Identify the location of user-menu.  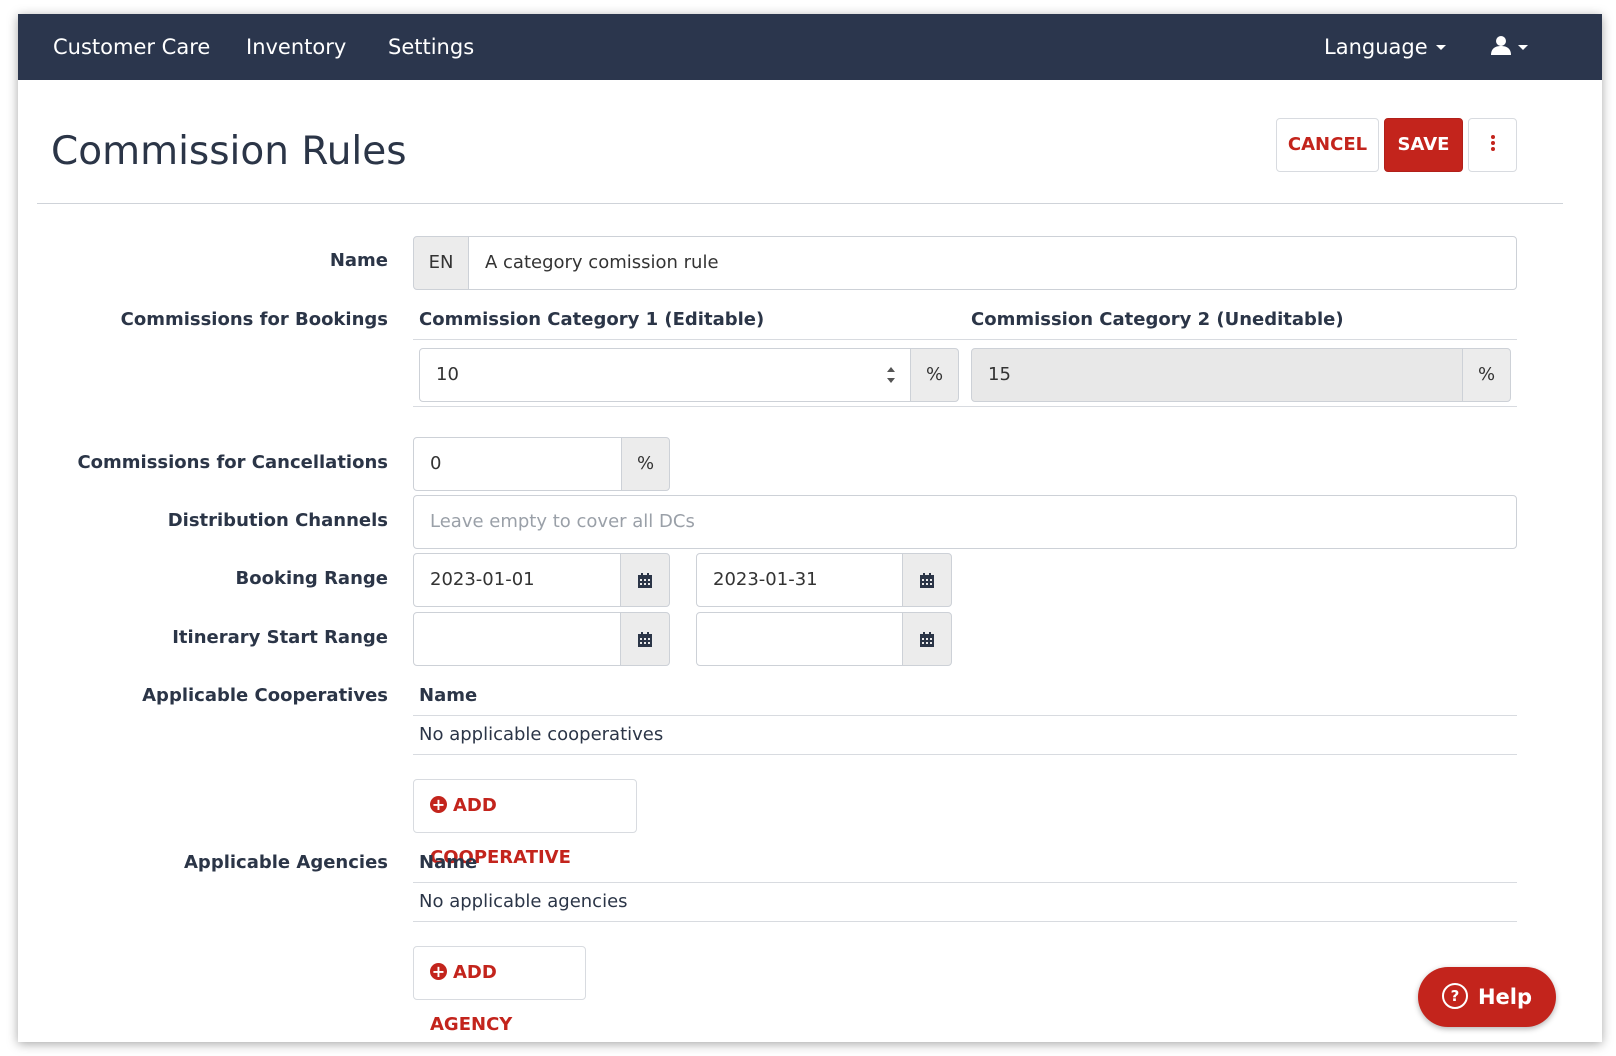
(1509, 47).